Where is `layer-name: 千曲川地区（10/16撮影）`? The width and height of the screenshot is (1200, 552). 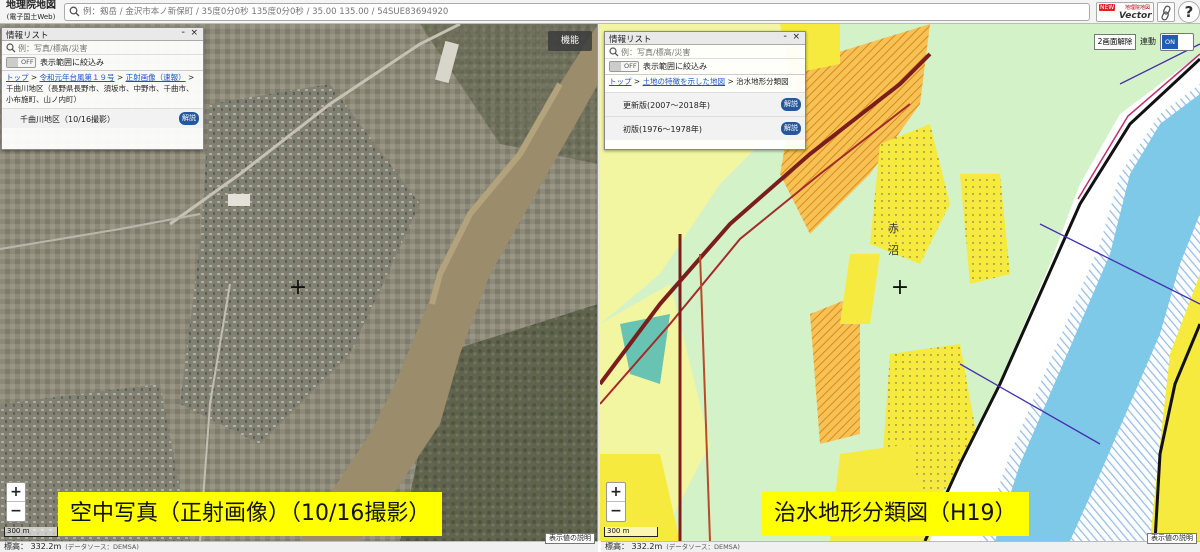 layer-name: 千曲川地区（10/16撮影） is located at coordinates (68, 119).